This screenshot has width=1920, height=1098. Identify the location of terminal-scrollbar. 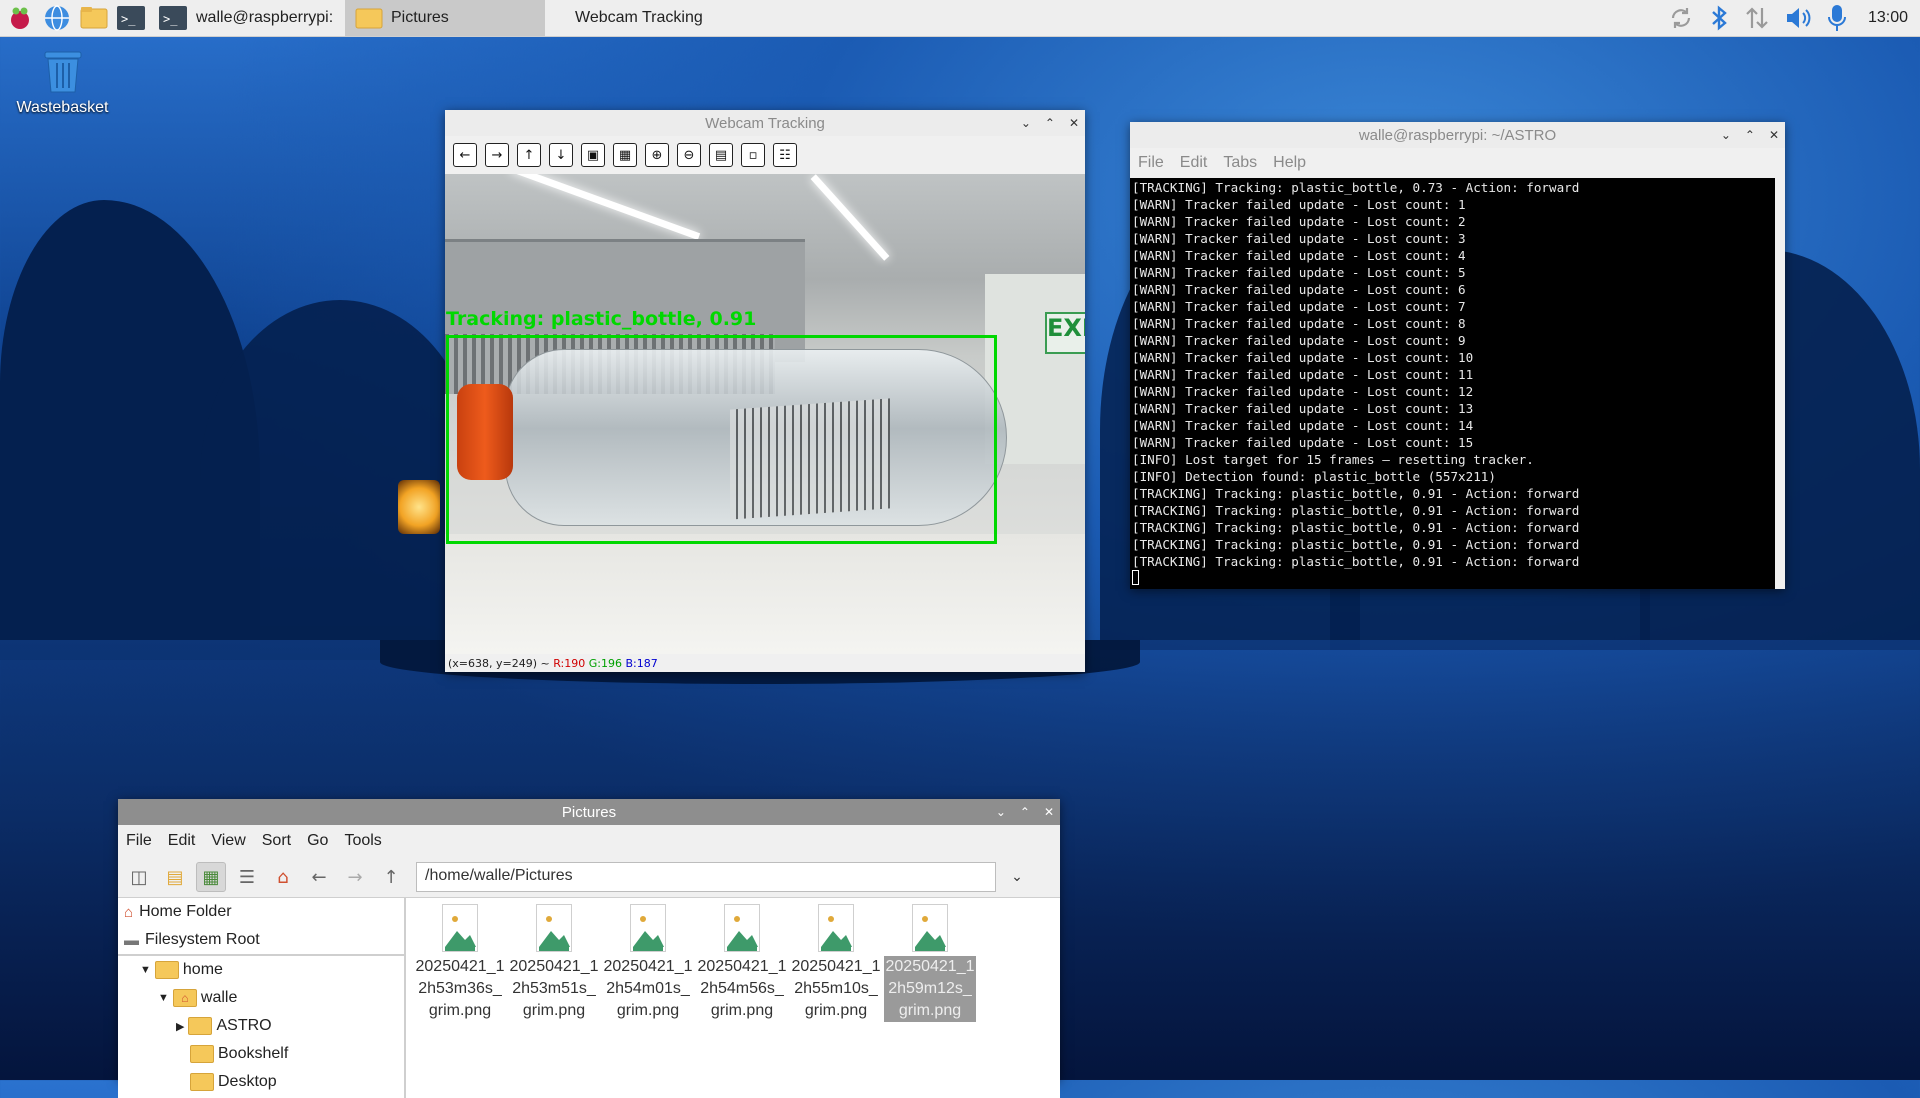
(1780, 383).